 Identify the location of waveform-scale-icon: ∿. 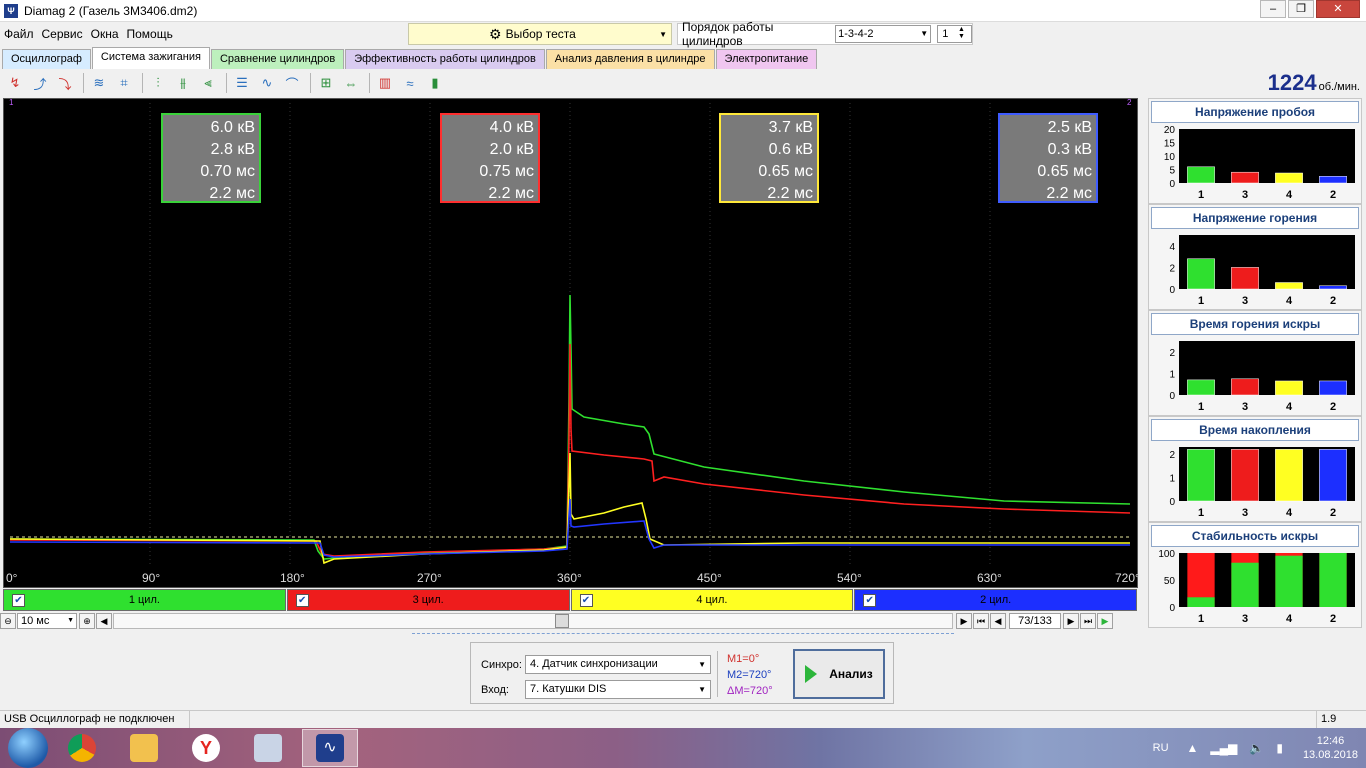
(267, 83).